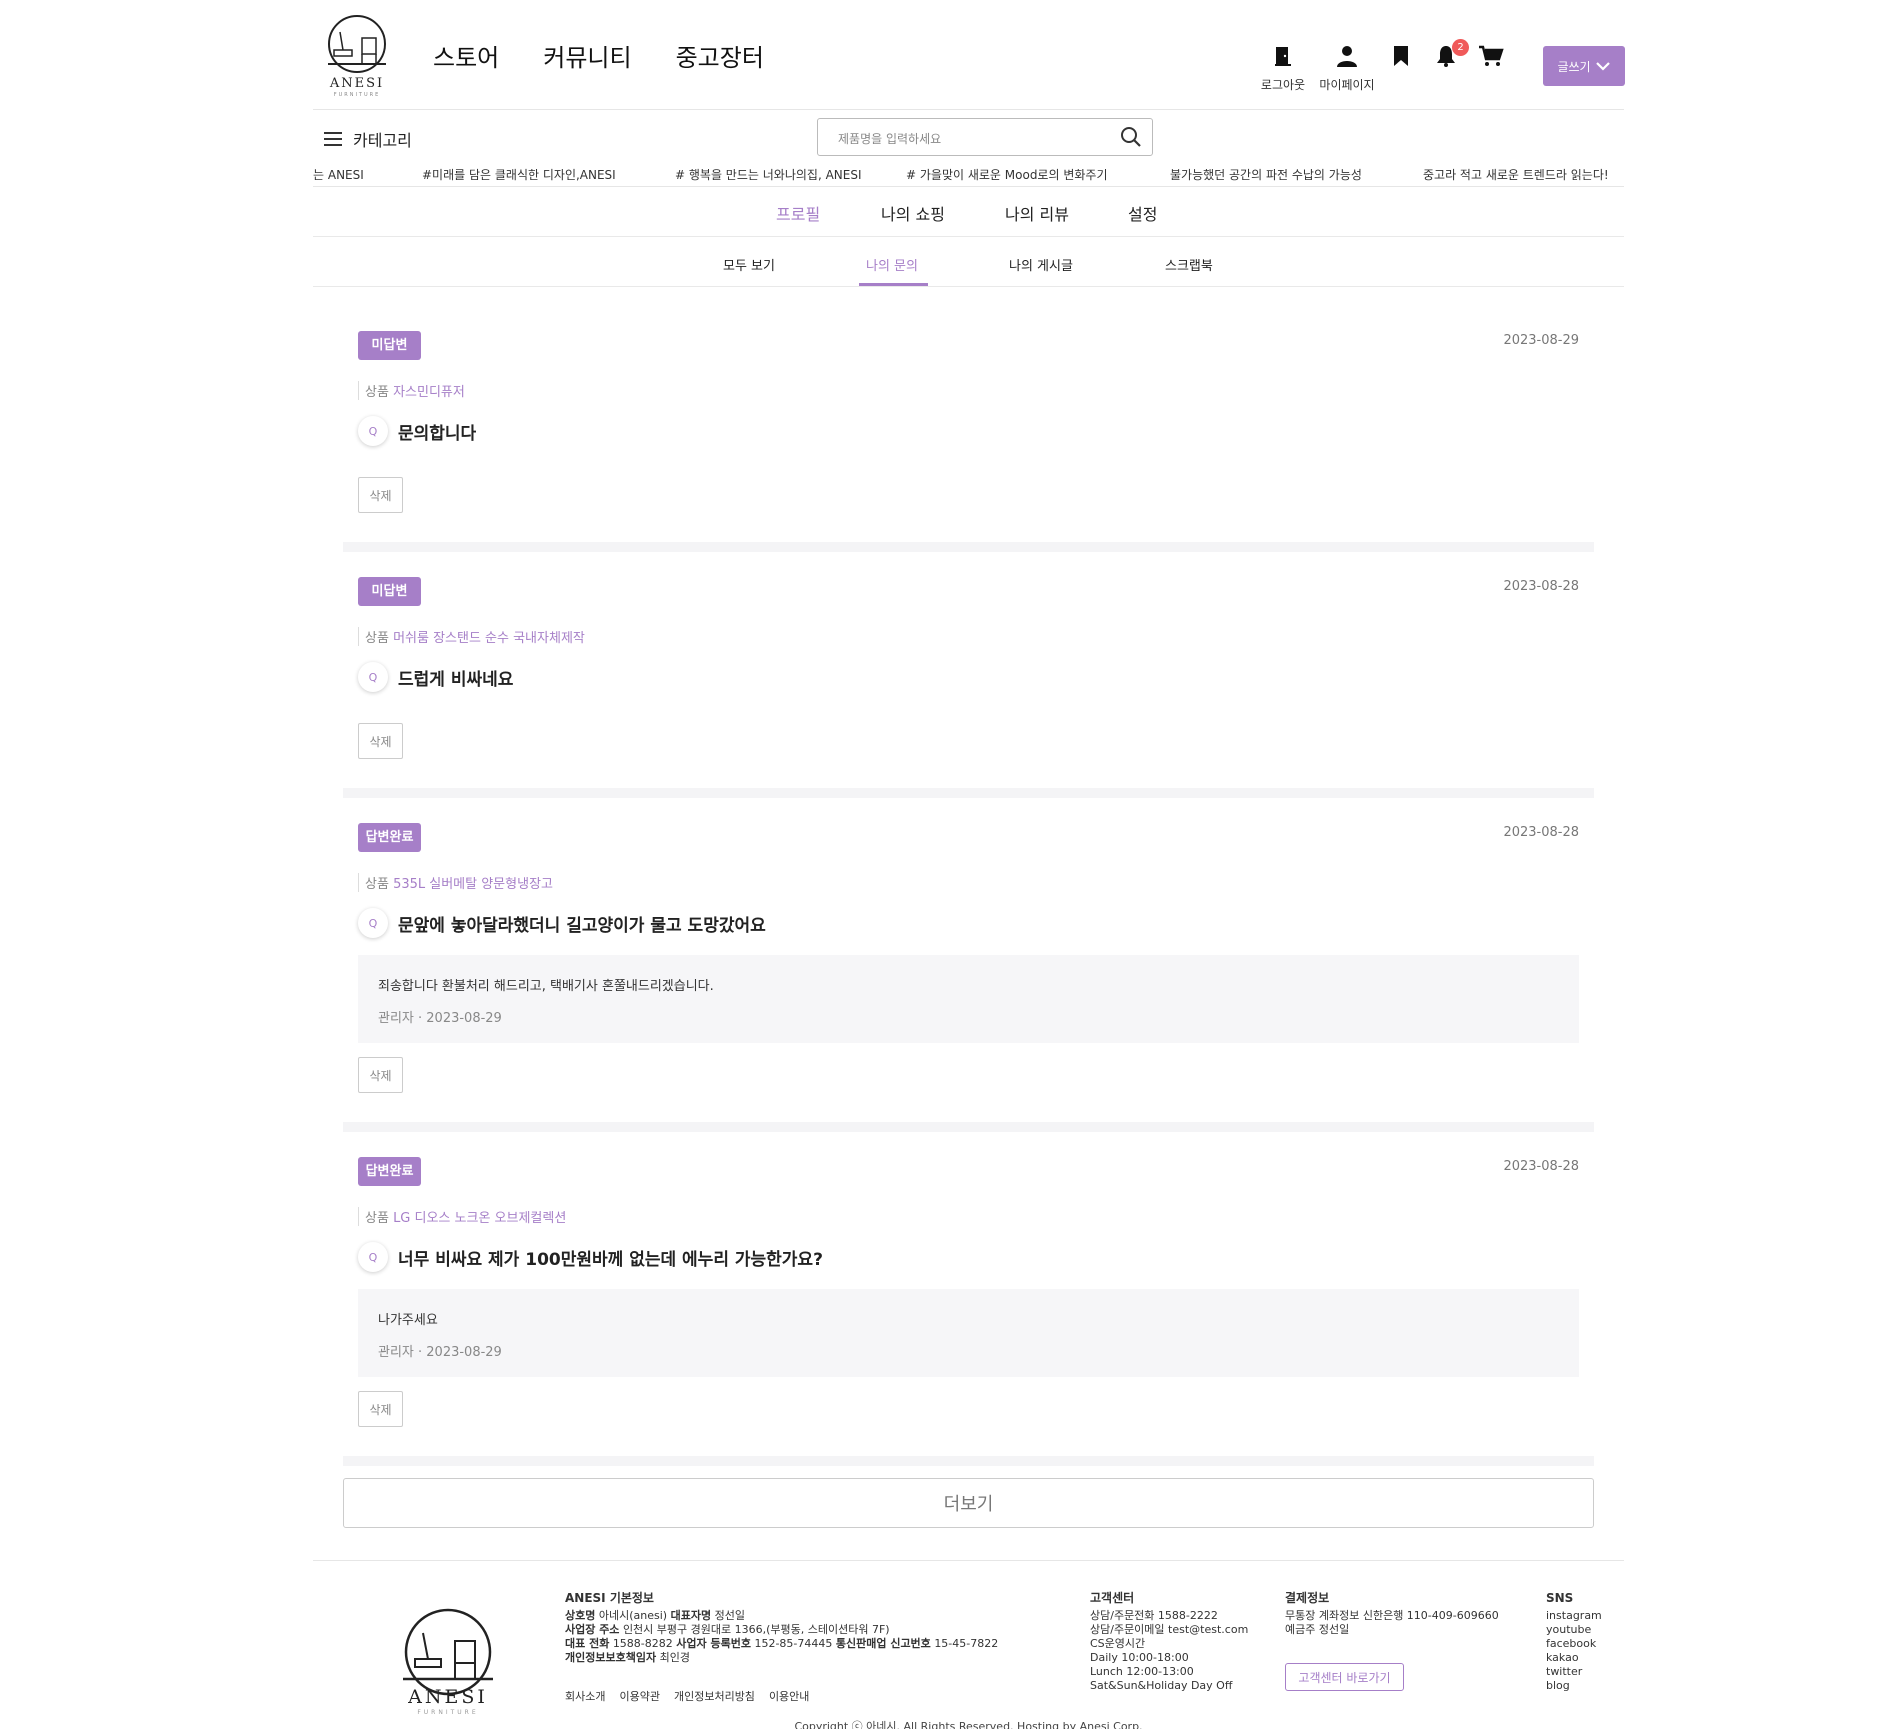 This screenshot has width=1903, height=1729. Describe the element at coordinates (357, 56) in the screenshot. I see `anesi-logo: ANESI FURNITURE` at that location.